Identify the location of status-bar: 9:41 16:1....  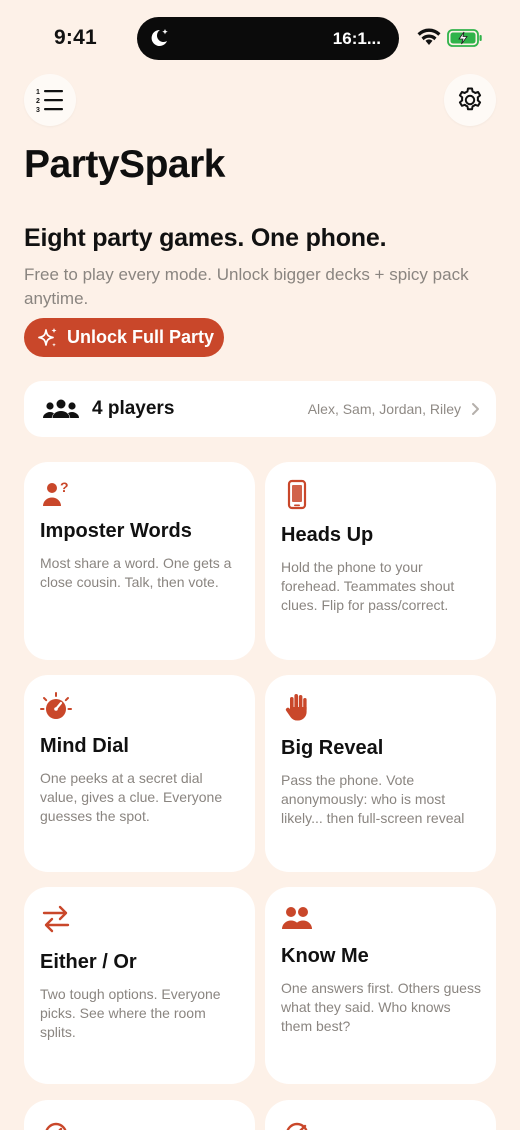
(260, 38).